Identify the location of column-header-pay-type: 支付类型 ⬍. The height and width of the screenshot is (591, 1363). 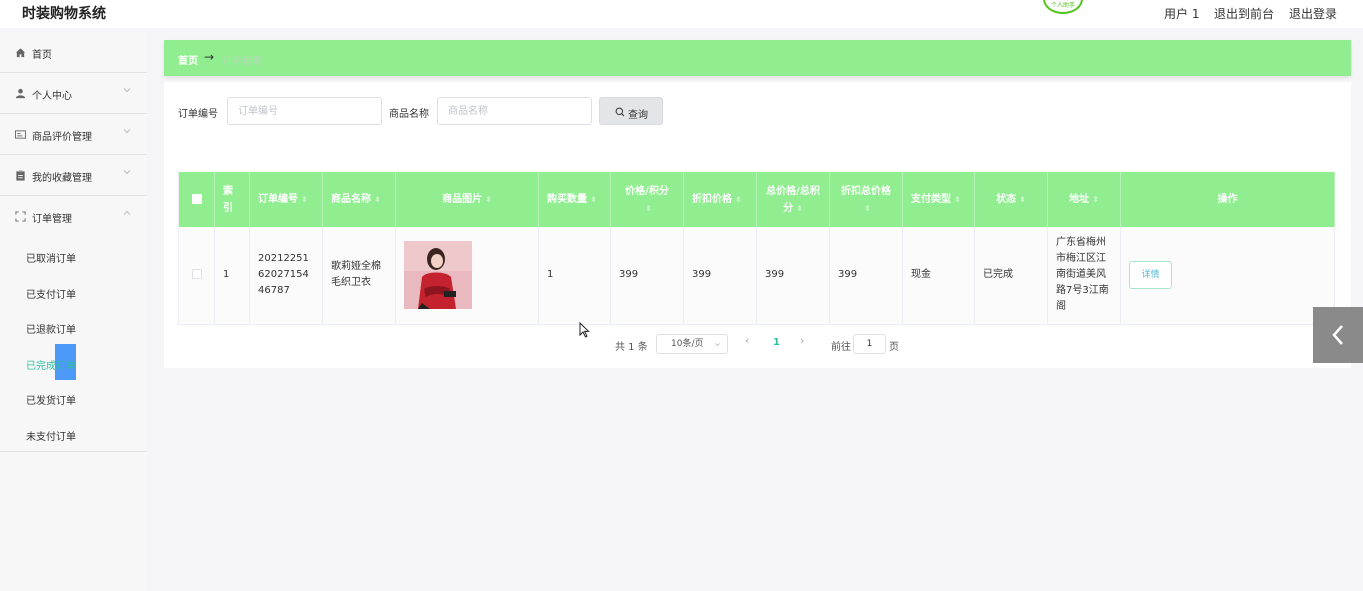
(938, 199).